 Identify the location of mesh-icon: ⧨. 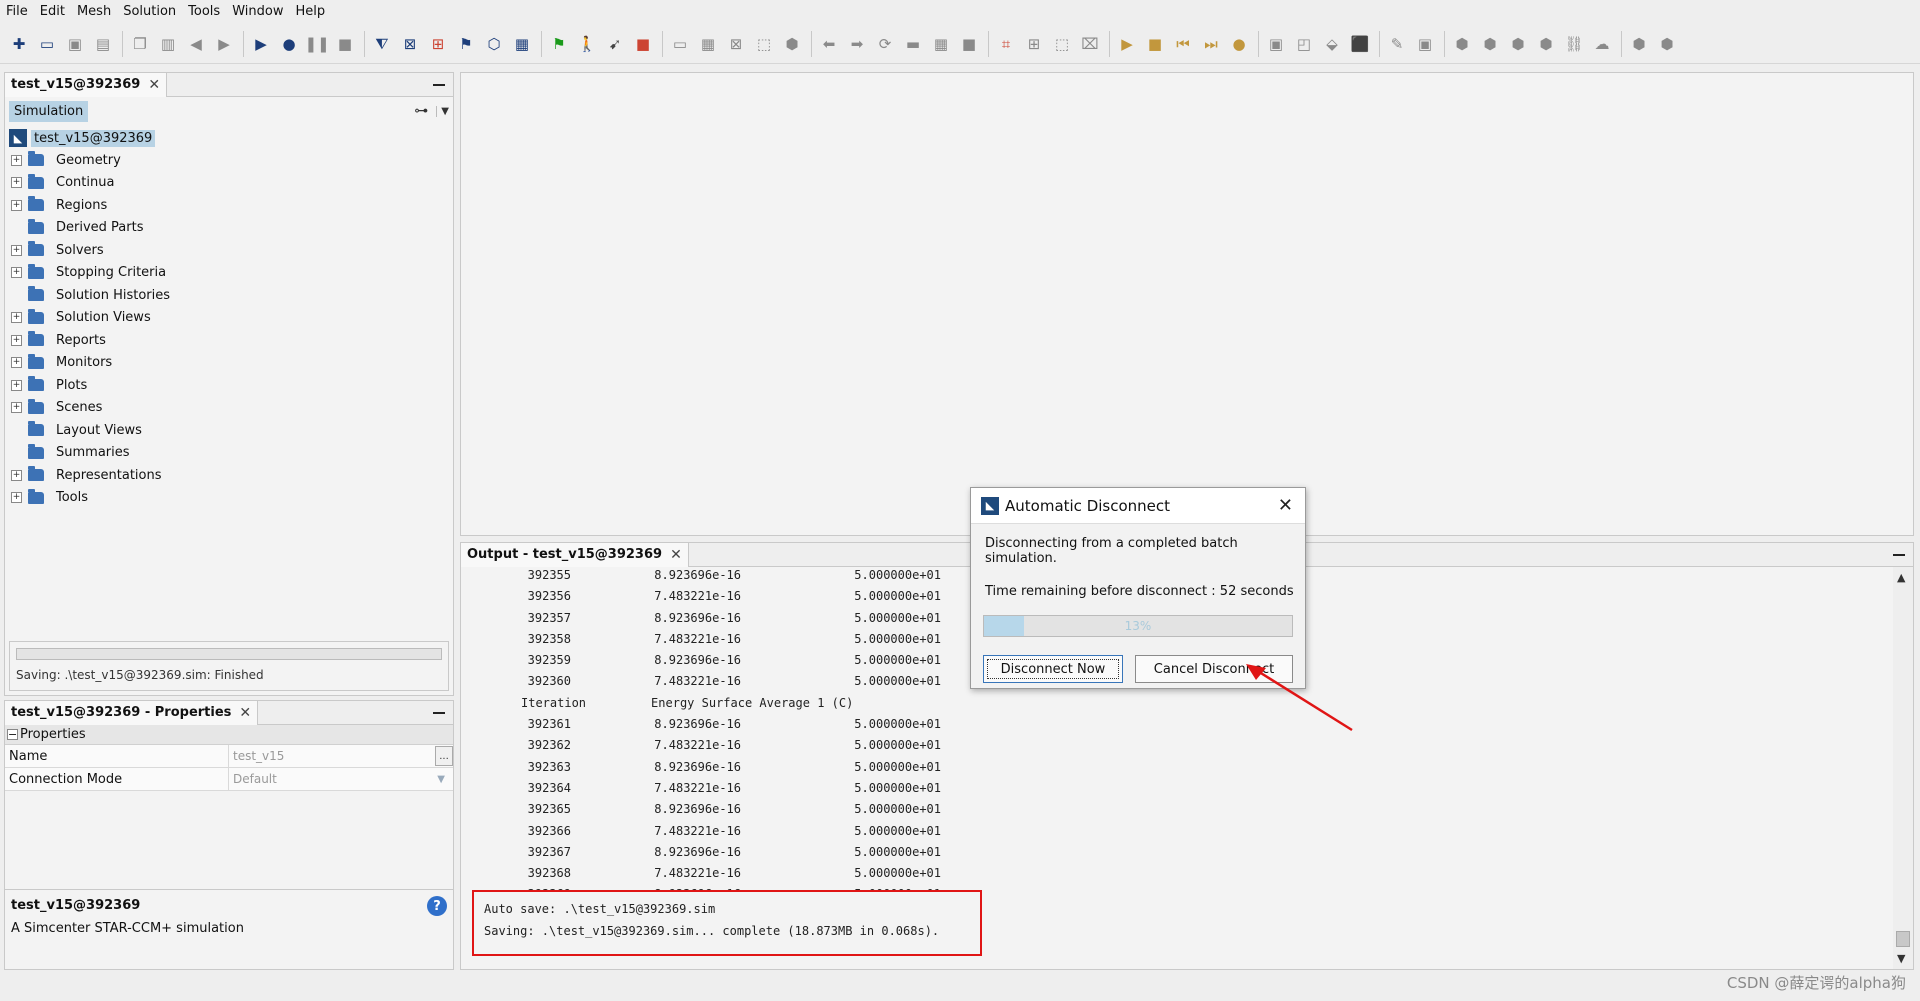
(382, 44).